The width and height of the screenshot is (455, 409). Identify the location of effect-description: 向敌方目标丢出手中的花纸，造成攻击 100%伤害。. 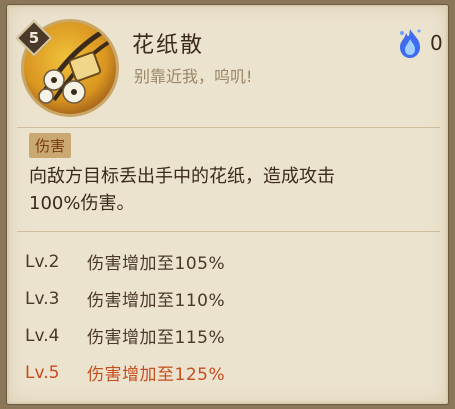
(234, 190).